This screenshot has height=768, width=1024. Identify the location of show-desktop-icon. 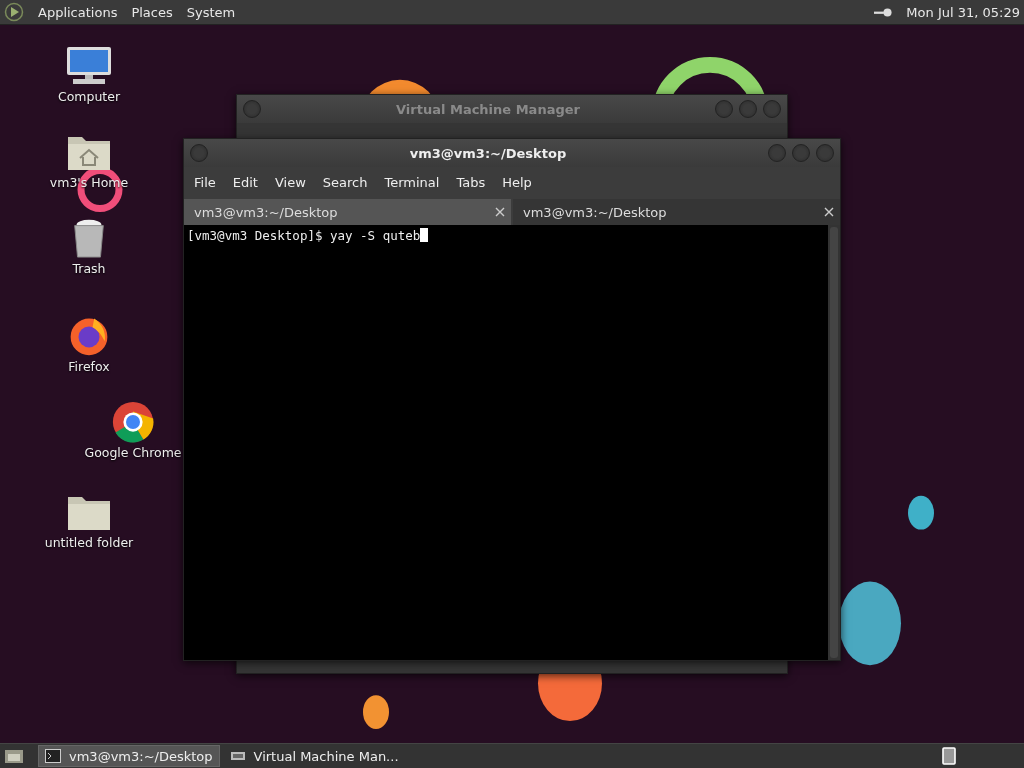
(14, 756).